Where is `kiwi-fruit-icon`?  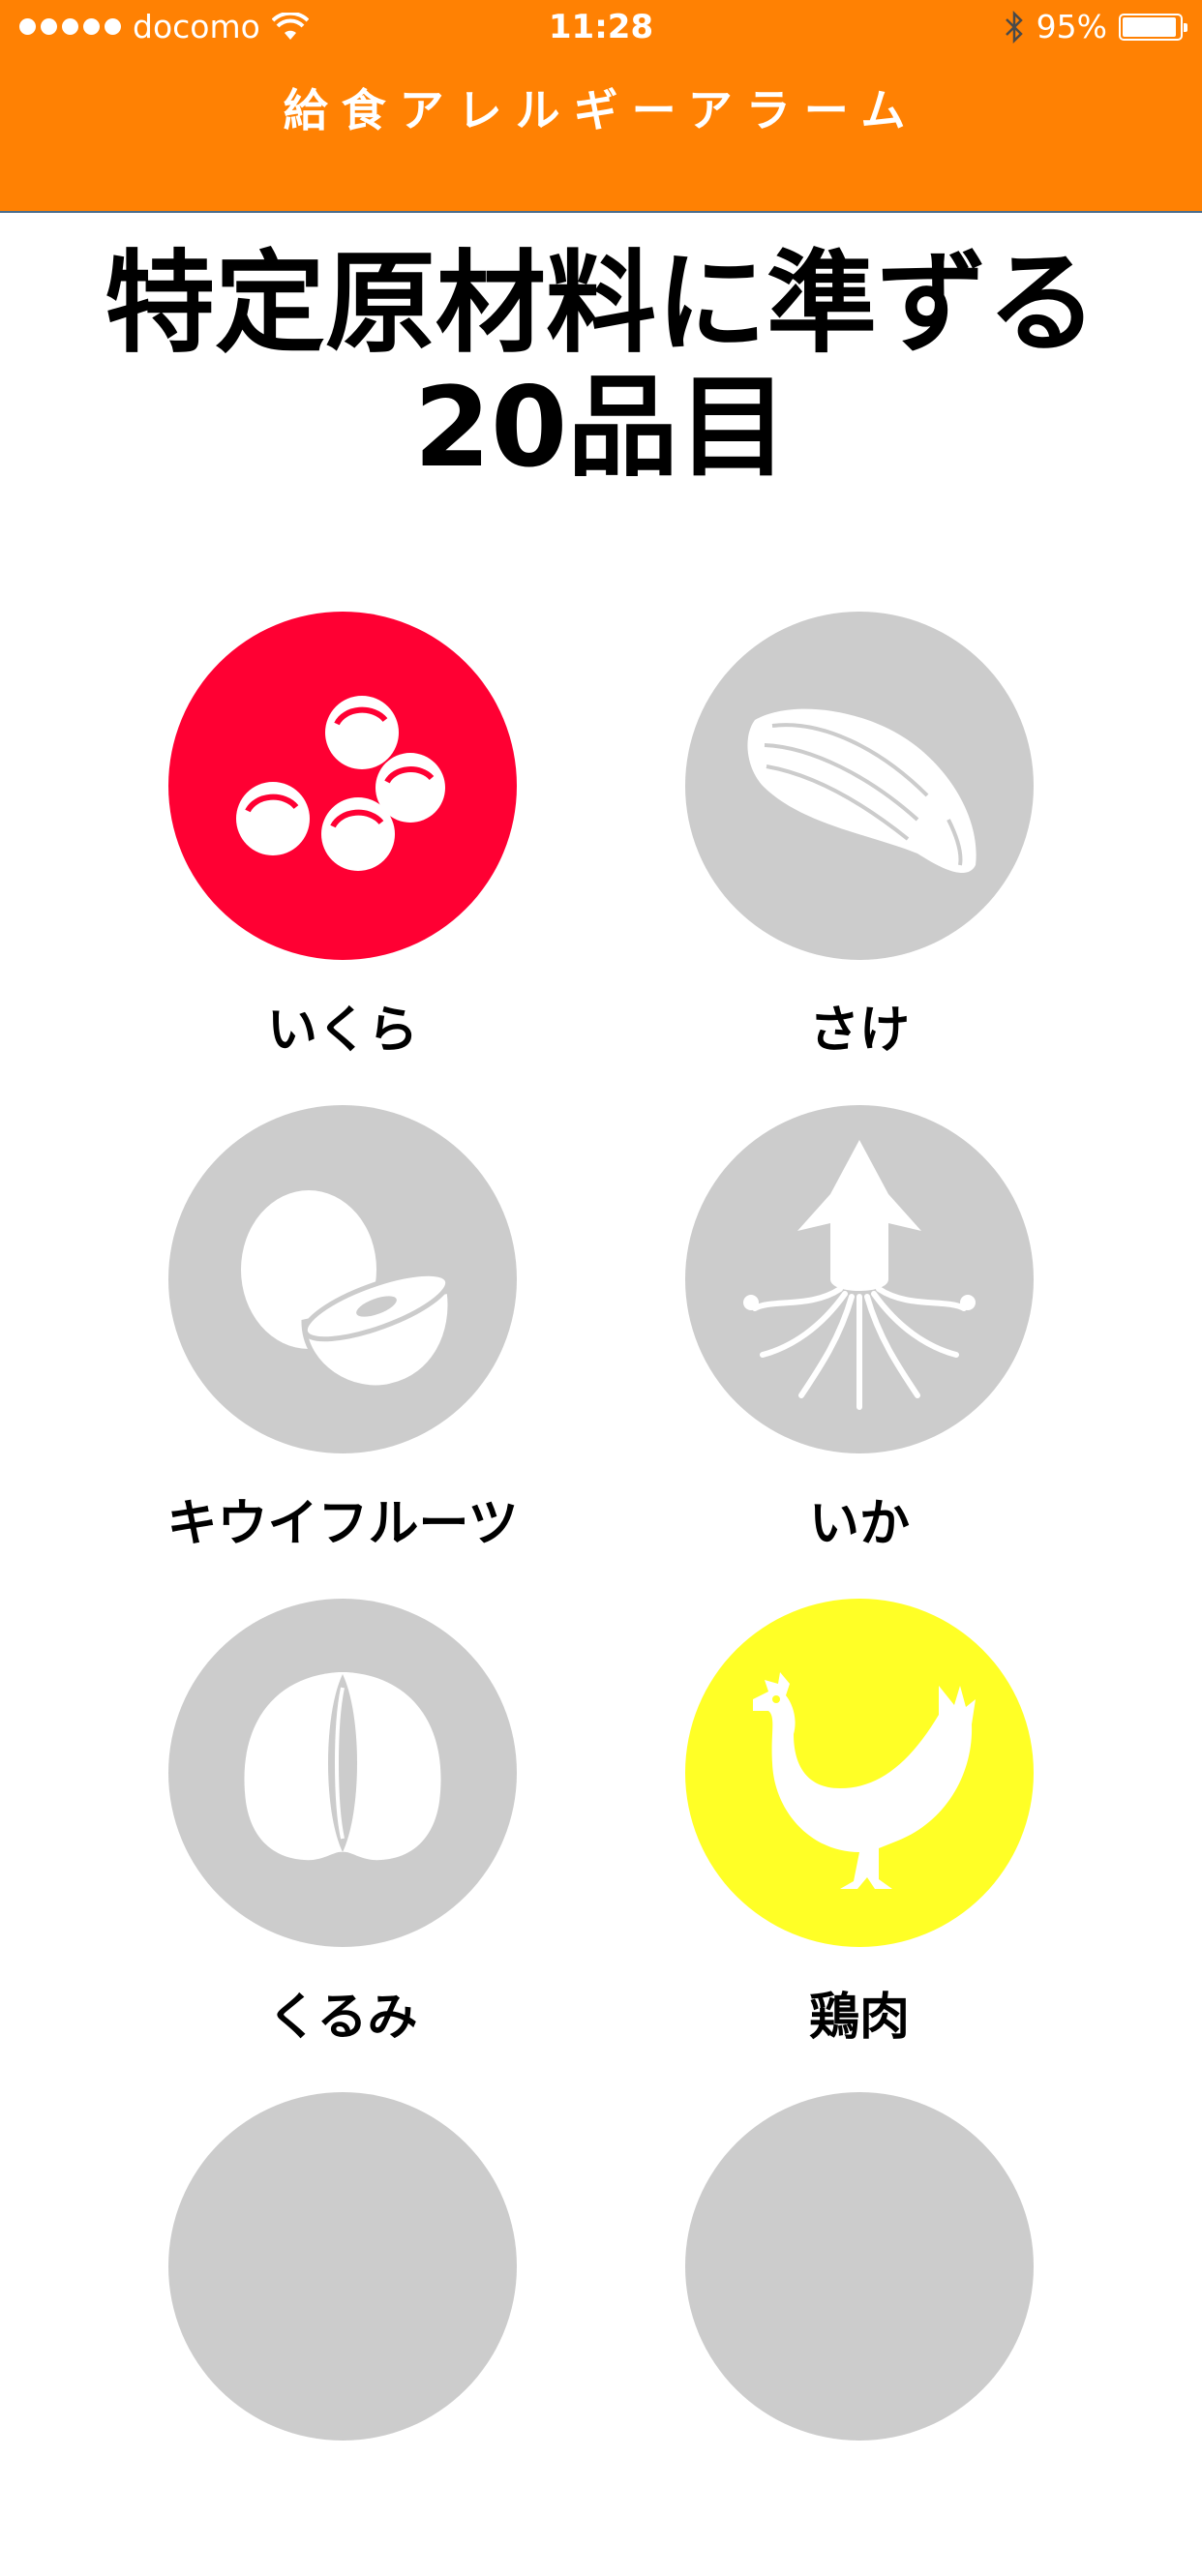 kiwi-fruit-icon is located at coordinates (347, 1290).